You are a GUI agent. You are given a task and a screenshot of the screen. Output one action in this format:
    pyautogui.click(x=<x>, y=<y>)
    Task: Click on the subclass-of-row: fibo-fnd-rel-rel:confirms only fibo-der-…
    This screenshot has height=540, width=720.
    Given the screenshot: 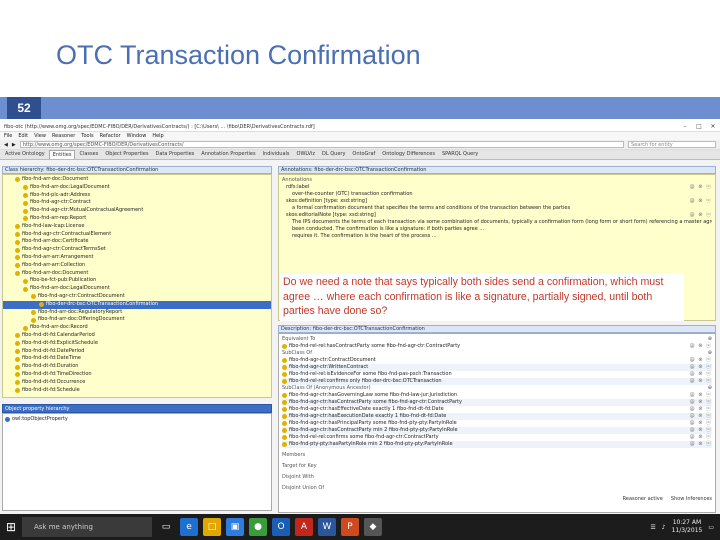 What is the action you would take?
    pyautogui.click(x=497, y=381)
    